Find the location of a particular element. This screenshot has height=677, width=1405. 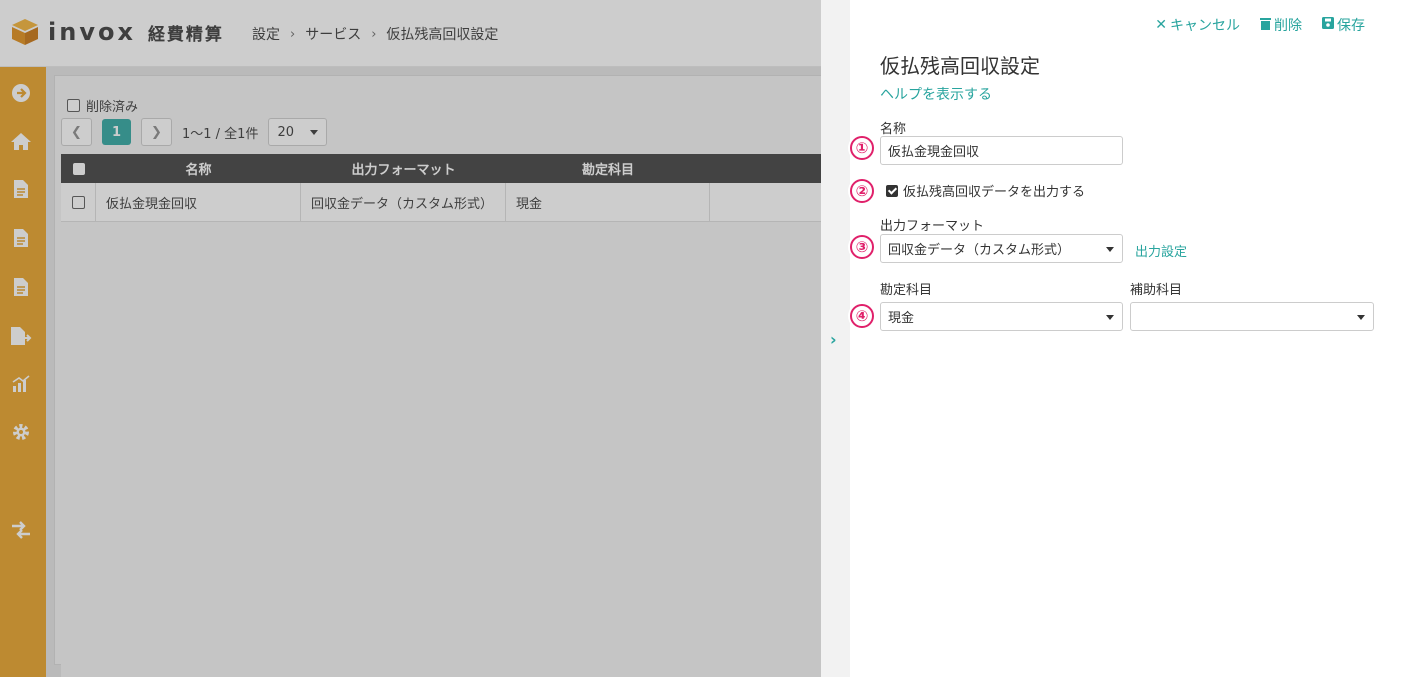

cancel-button: ✕ キャンセル is located at coordinates (1197, 25).